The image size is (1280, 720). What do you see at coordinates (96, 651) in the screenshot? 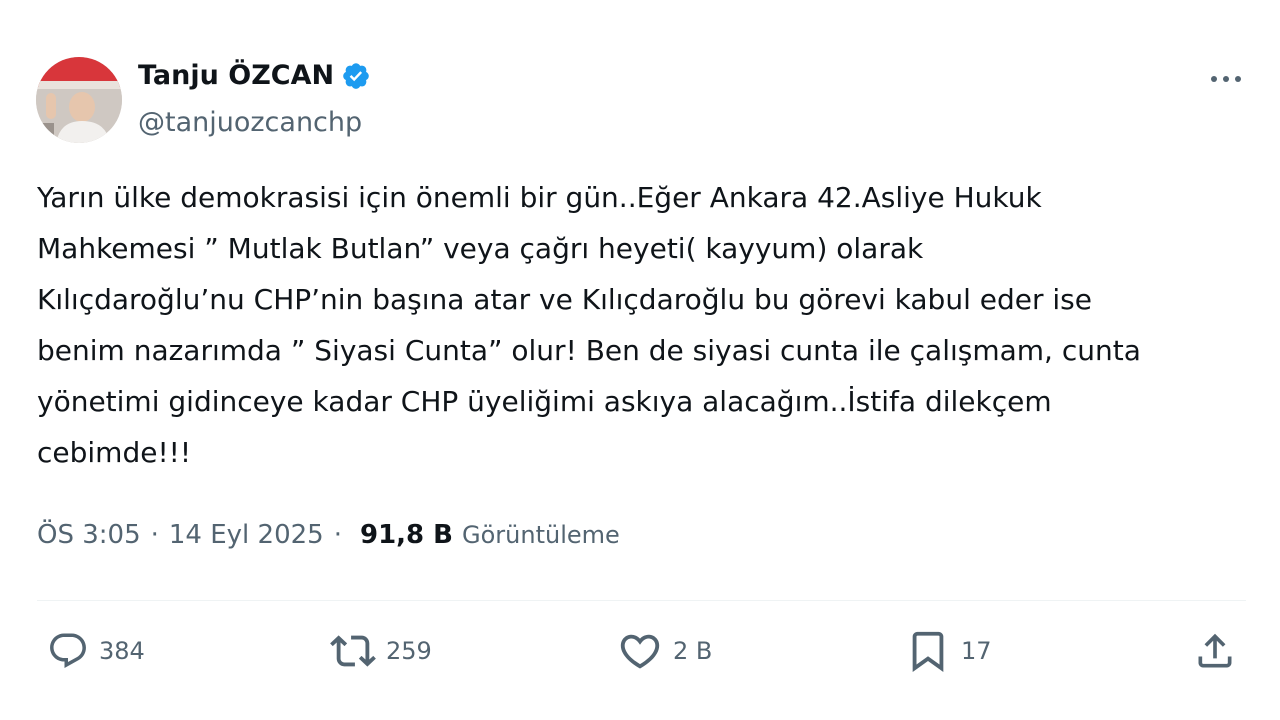
I see `reply-button: 384` at bounding box center [96, 651].